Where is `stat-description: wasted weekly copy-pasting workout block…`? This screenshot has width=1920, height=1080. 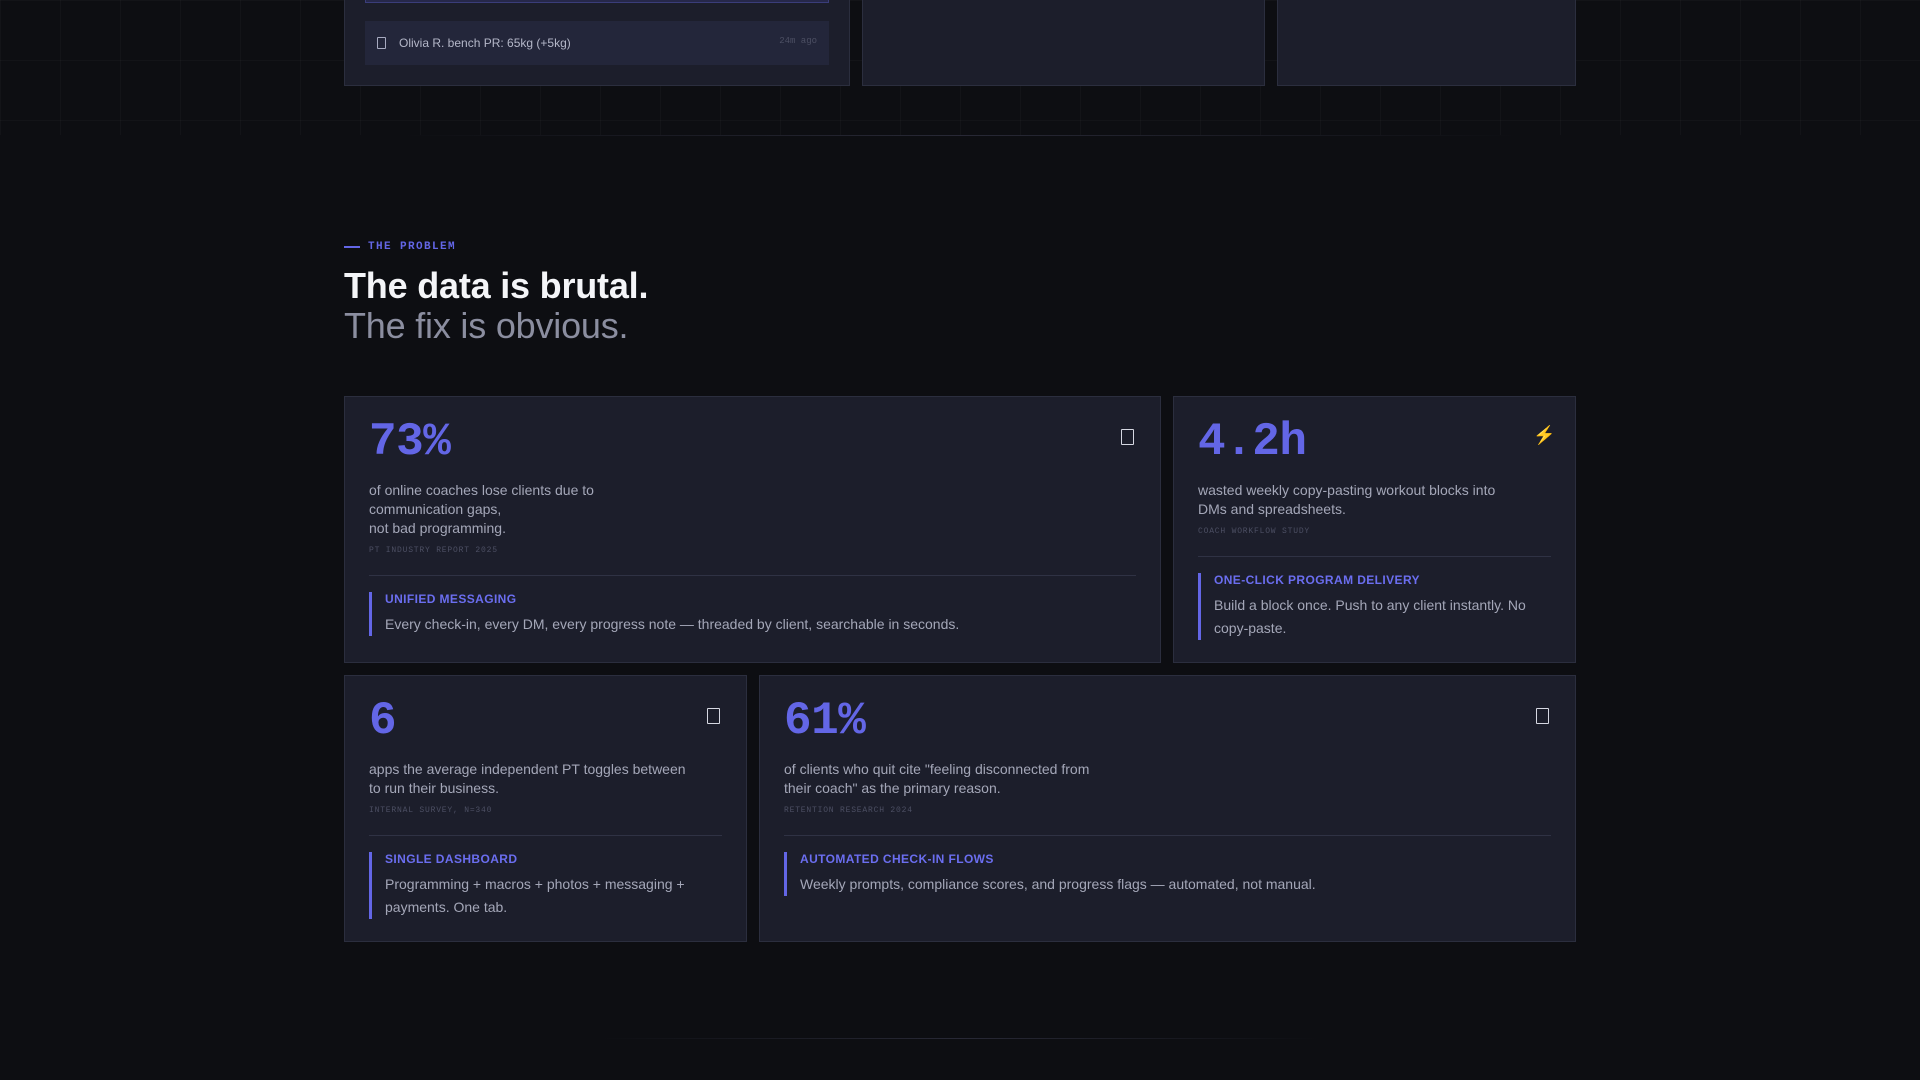
stat-description: wasted weekly copy-pasting workout block… is located at coordinates (1347, 499).